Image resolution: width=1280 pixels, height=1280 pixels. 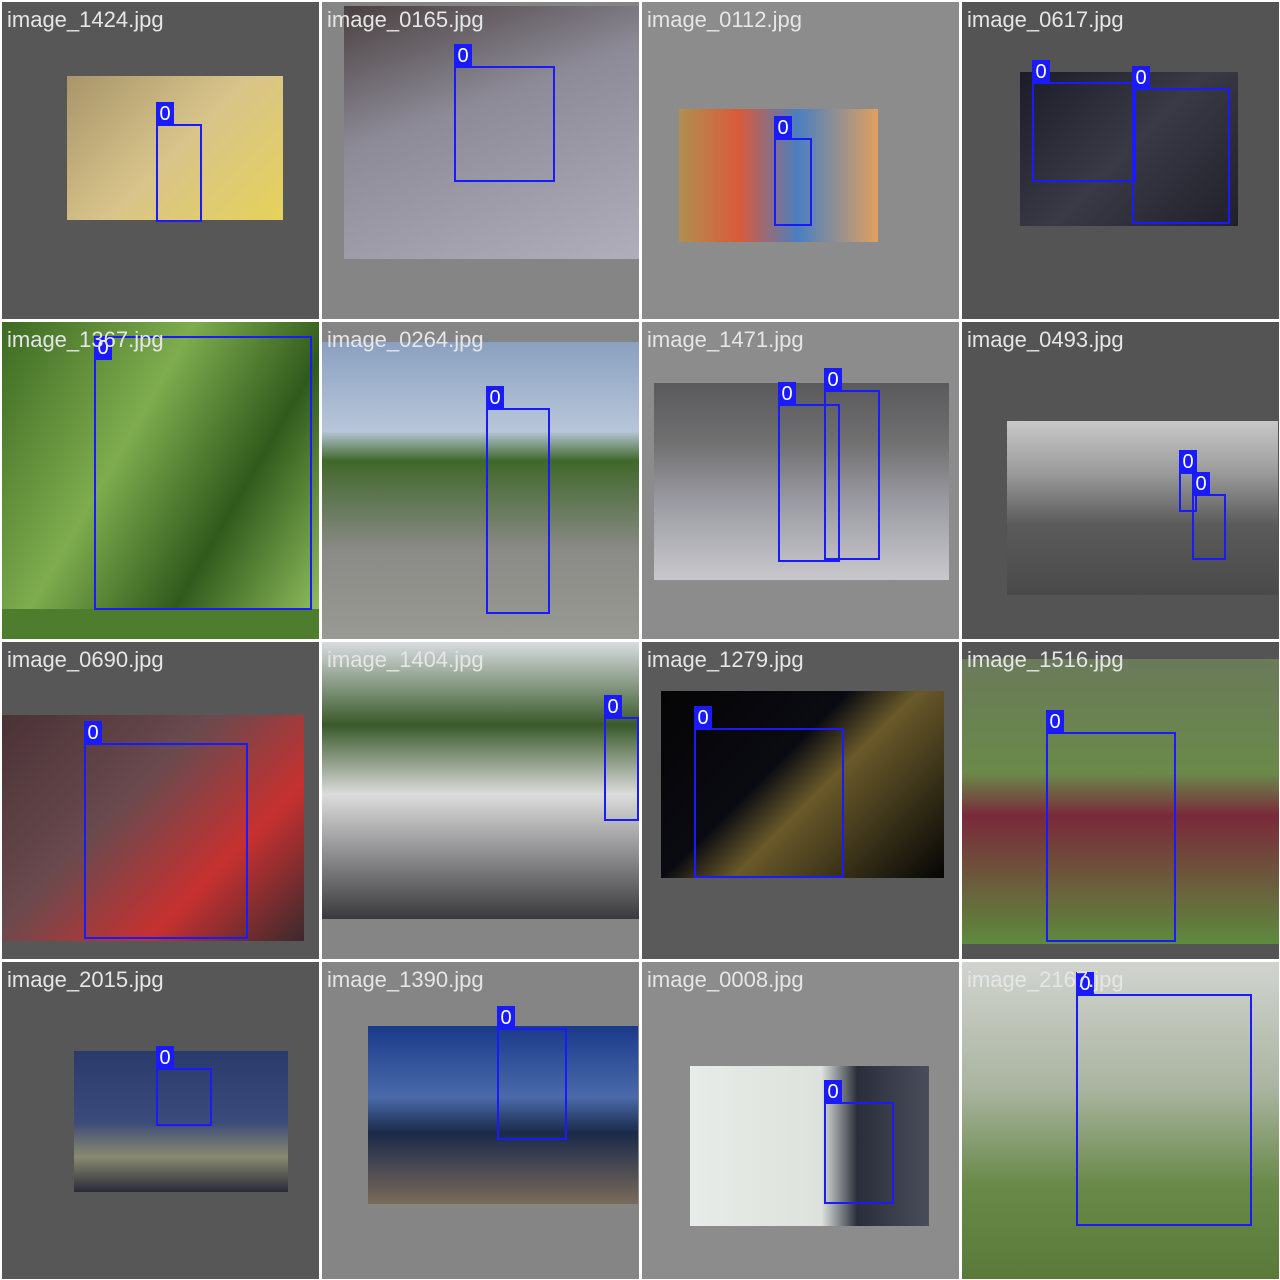 What do you see at coordinates (725, 979) in the screenshot?
I see `filename-label: image_0008.jpg` at bounding box center [725, 979].